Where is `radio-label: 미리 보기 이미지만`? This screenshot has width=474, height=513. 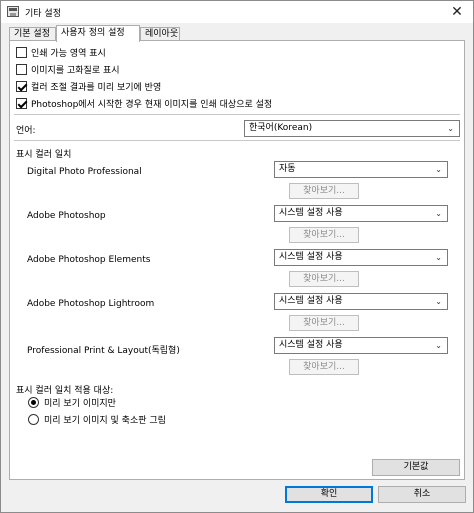
radio-label: 미리 보기 이미지만 is located at coordinates (80, 403).